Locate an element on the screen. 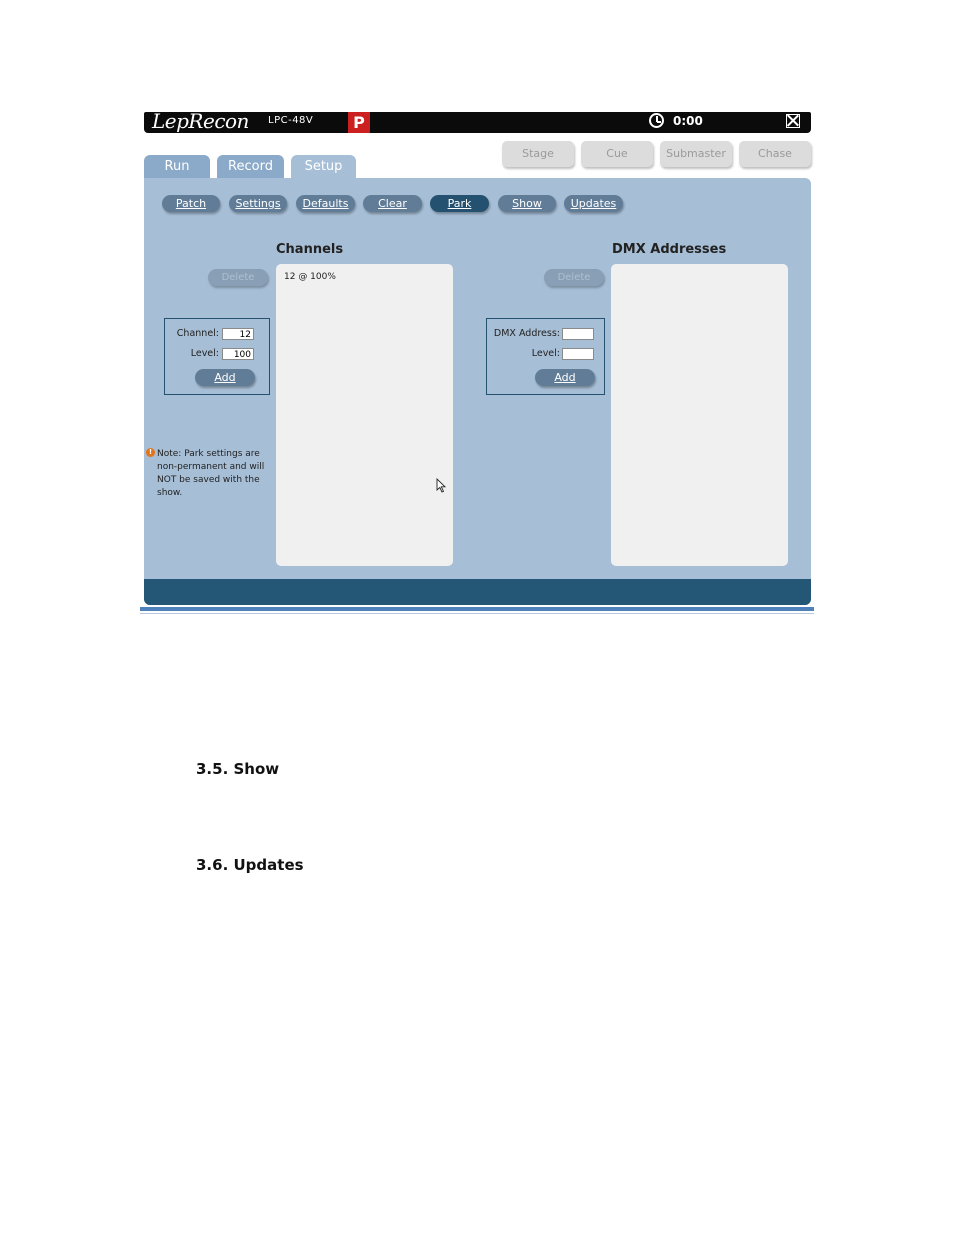  channel-add-button: Add is located at coordinates (225, 377).